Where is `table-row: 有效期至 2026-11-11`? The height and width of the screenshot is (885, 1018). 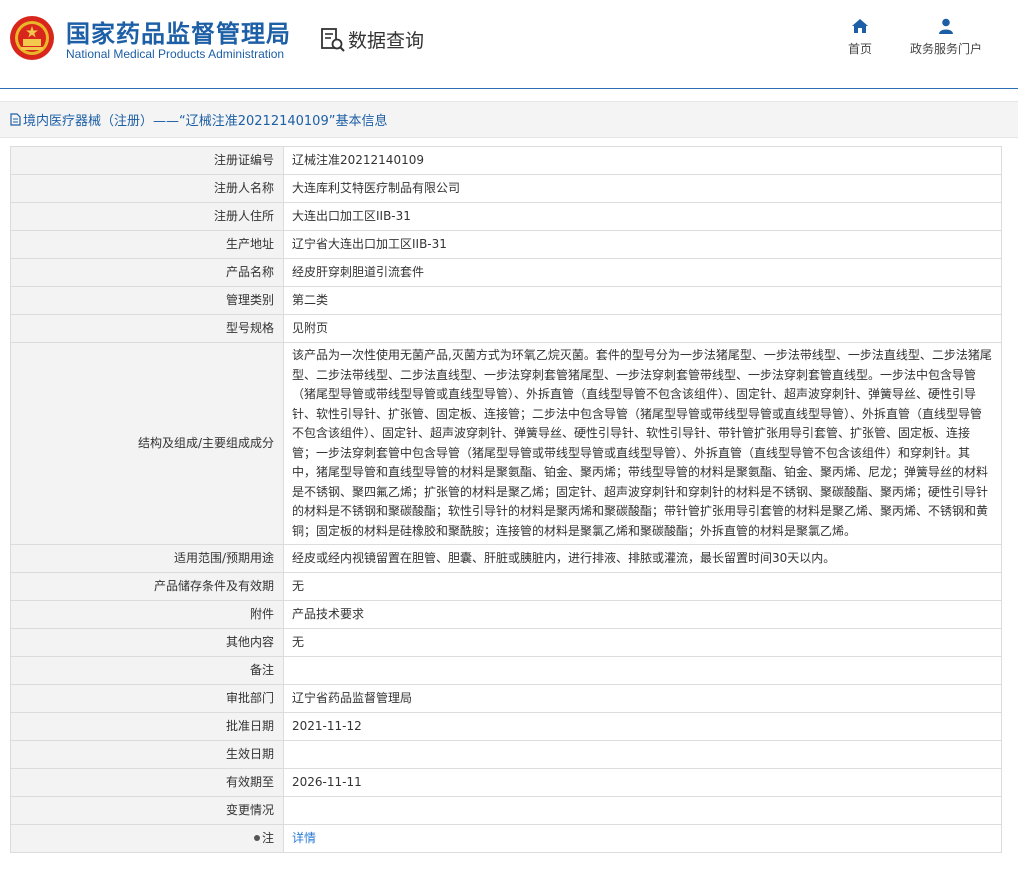 table-row: 有效期至 2026-11-11 is located at coordinates (506, 782).